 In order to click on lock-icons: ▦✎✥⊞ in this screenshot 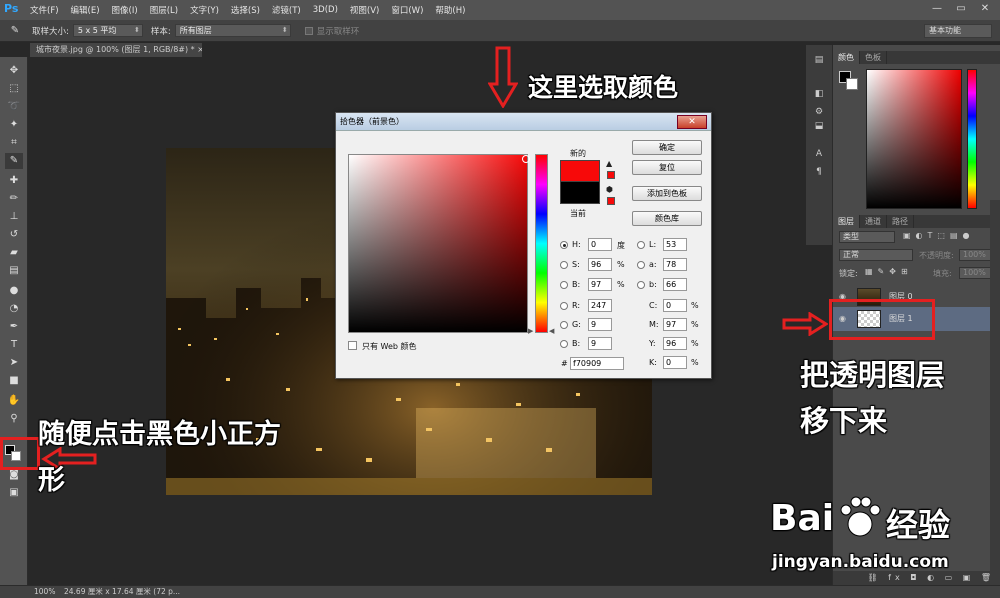, I will do `click(889, 271)`.